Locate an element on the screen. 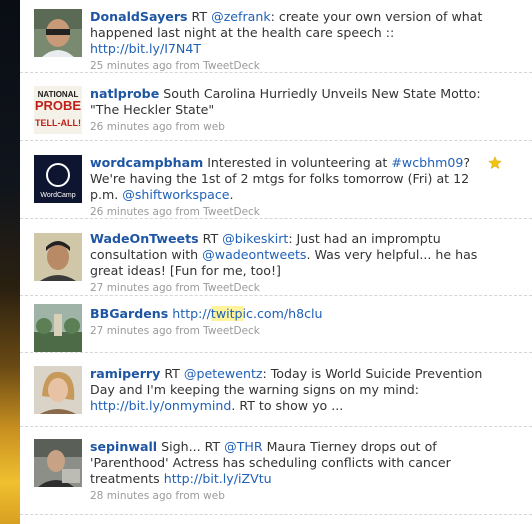  tweet-hashtag: #wcbhm09 is located at coordinates (427, 162).